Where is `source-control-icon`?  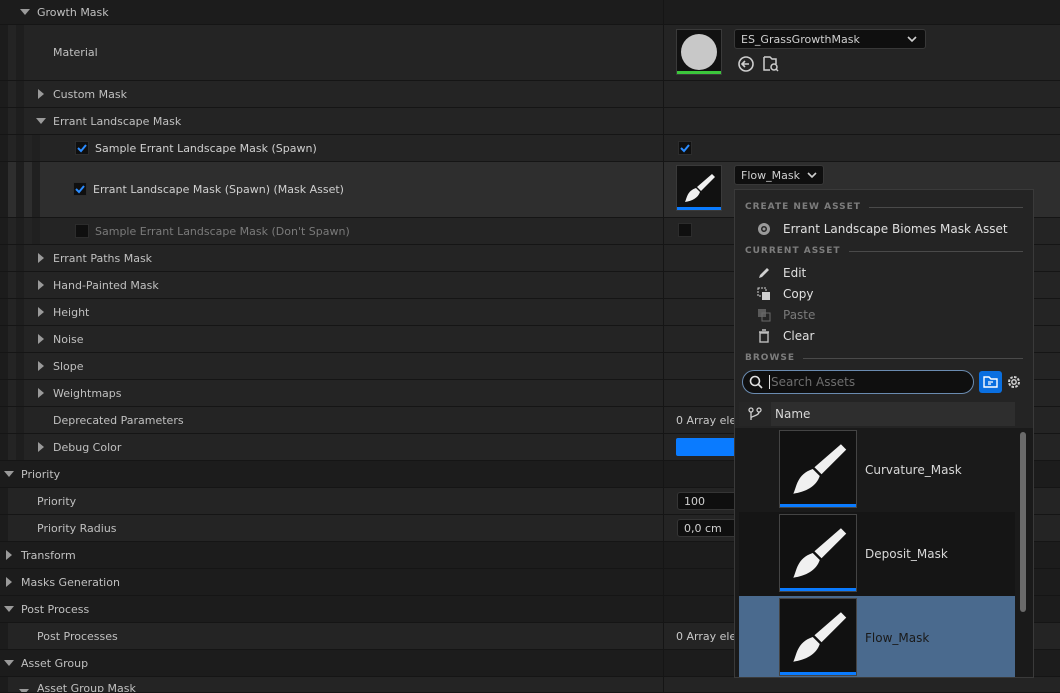
source-control-icon is located at coordinates (755, 413).